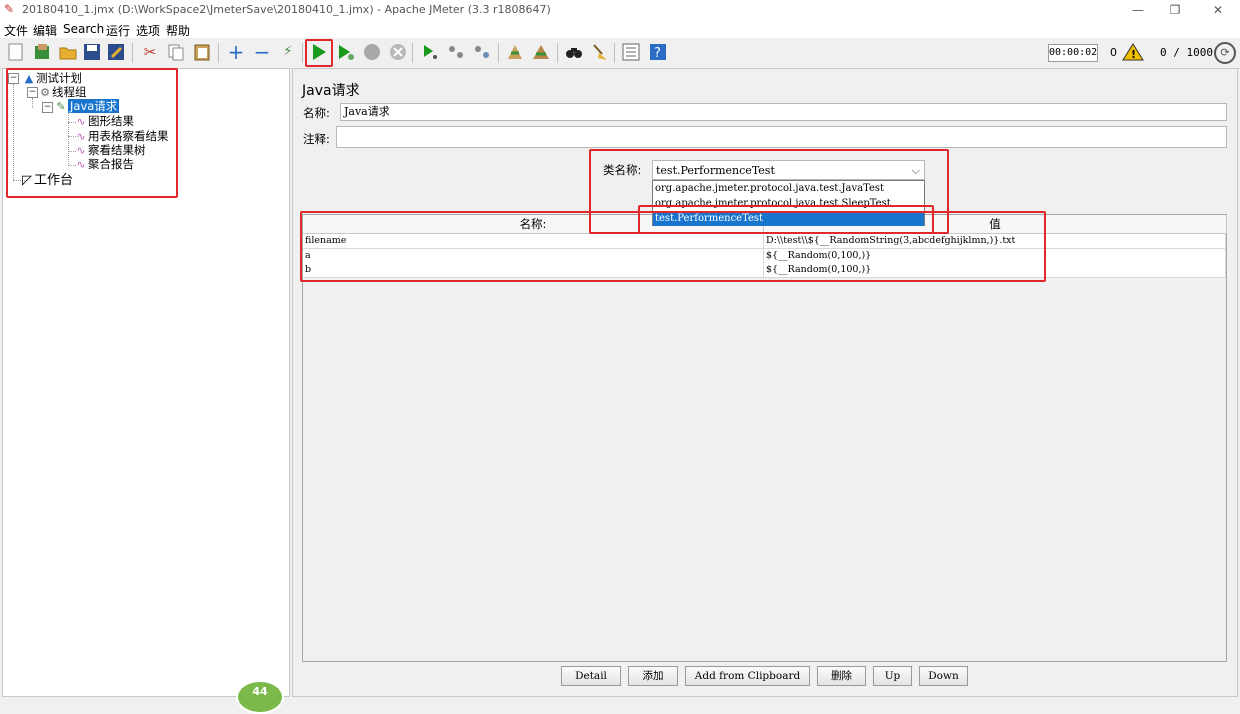 The width and height of the screenshot is (1240, 714). What do you see at coordinates (16, 30) in the screenshot?
I see `menu-file: 文件` at bounding box center [16, 30].